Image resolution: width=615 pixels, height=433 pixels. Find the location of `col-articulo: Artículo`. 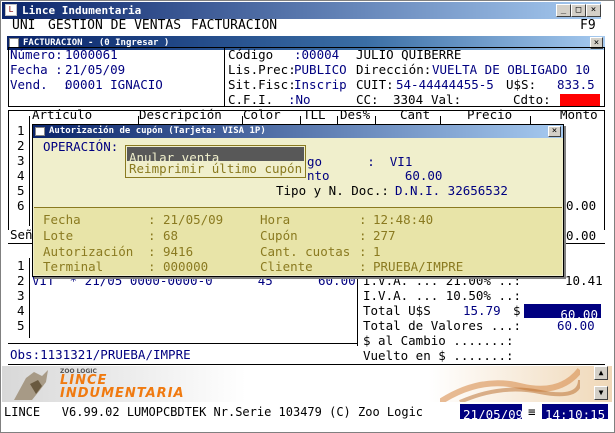

col-articulo: Artículo is located at coordinates (62, 114).